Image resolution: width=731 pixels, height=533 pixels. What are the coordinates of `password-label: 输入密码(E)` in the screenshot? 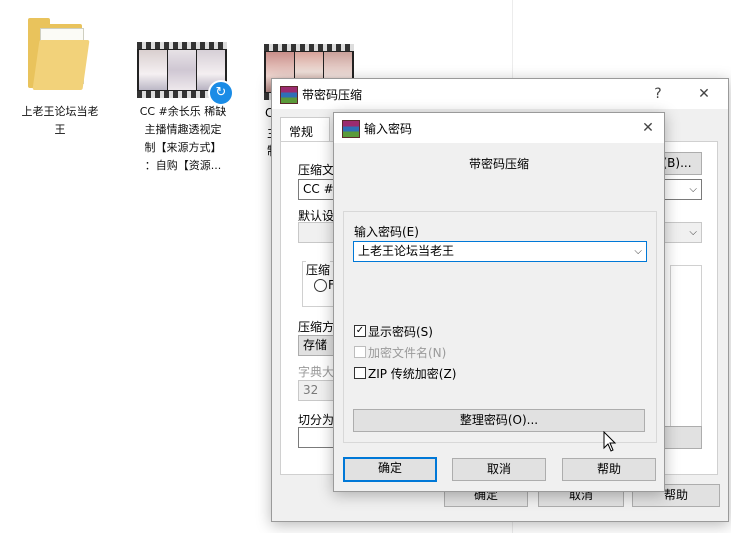 It's located at (386, 232).